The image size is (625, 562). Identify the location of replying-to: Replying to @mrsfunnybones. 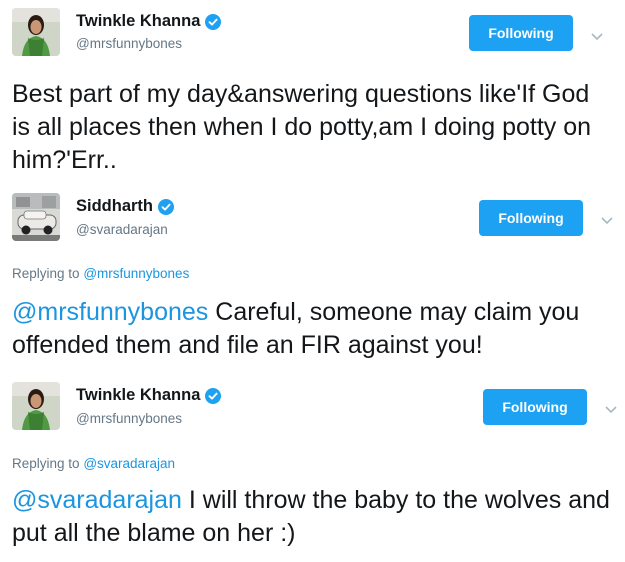
(100, 273).